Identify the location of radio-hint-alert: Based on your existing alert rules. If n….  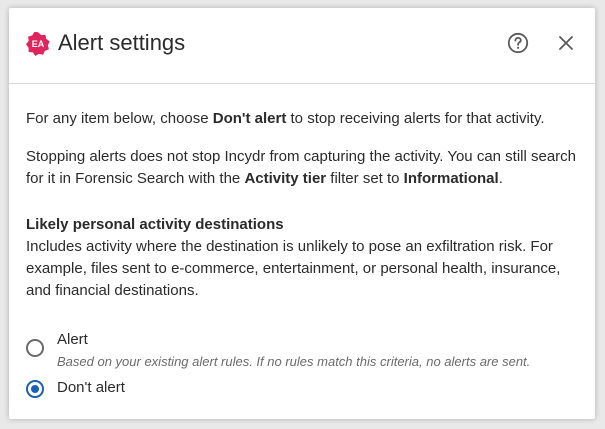
(294, 361).